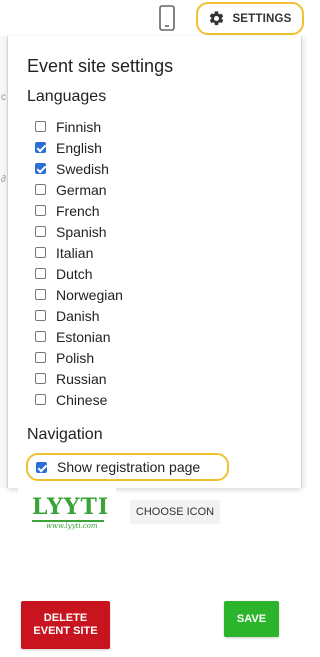 The image size is (320, 657). Describe the element at coordinates (3, 97) in the screenshot. I see `background-glyph: c` at that location.